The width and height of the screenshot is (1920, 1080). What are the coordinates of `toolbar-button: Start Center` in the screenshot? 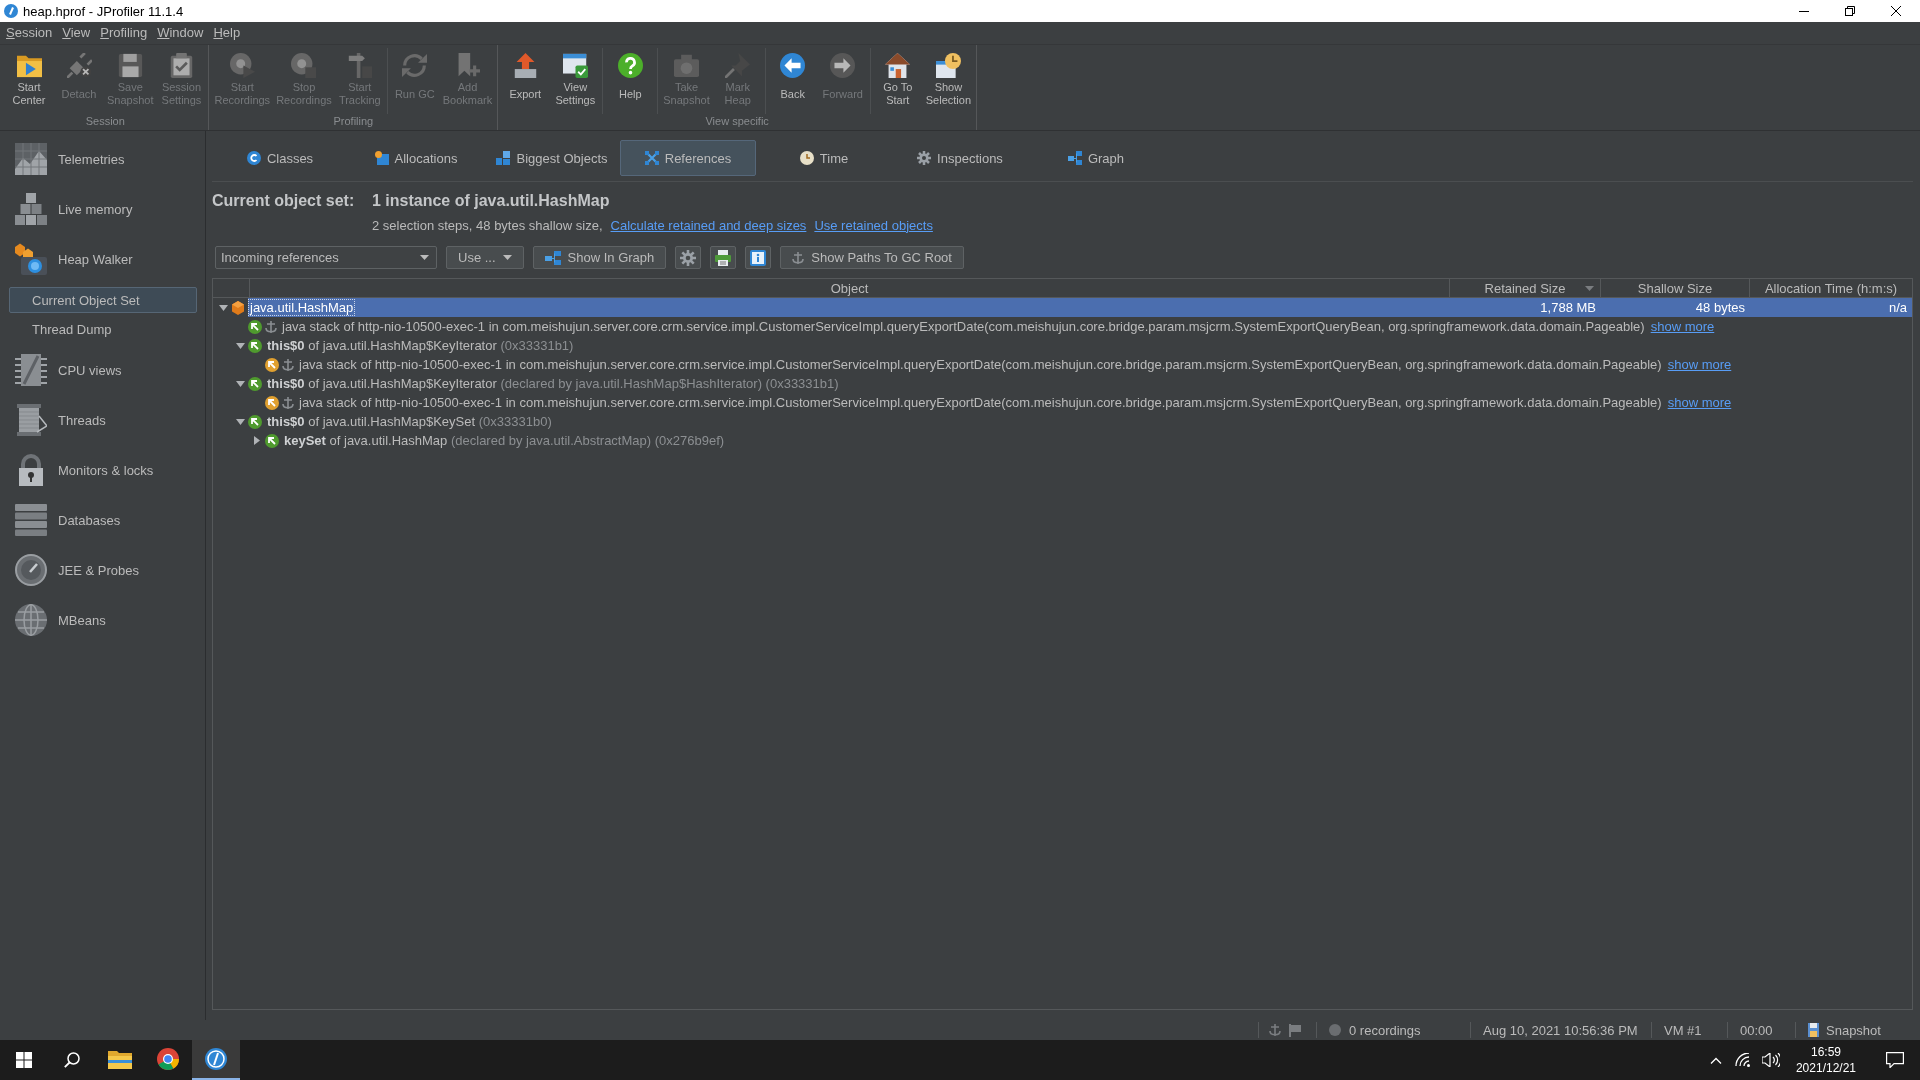 It's located at (29, 81).